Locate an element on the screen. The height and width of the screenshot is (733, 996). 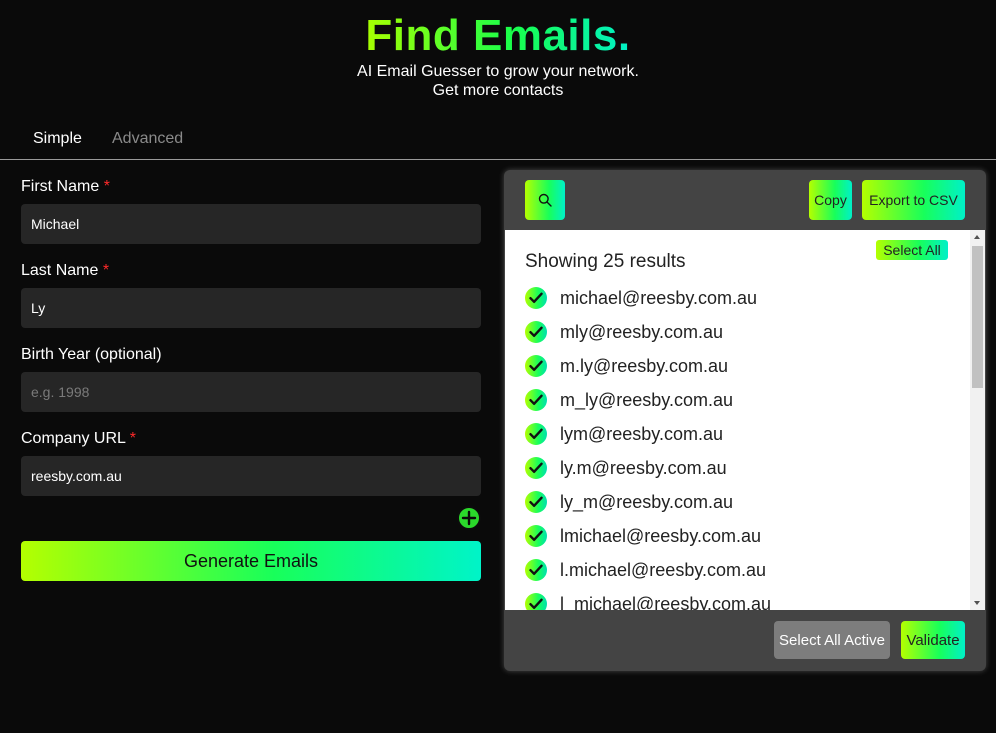
birth-year-input is located at coordinates (251, 392).